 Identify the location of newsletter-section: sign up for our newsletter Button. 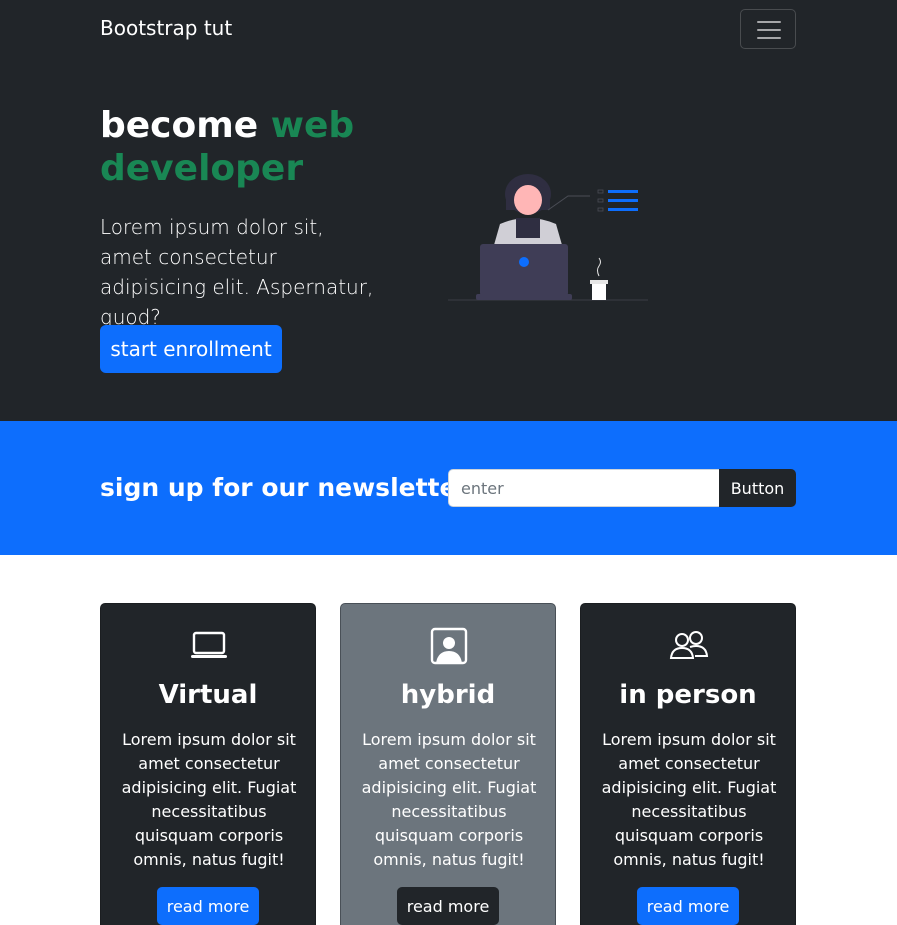
(448, 488).